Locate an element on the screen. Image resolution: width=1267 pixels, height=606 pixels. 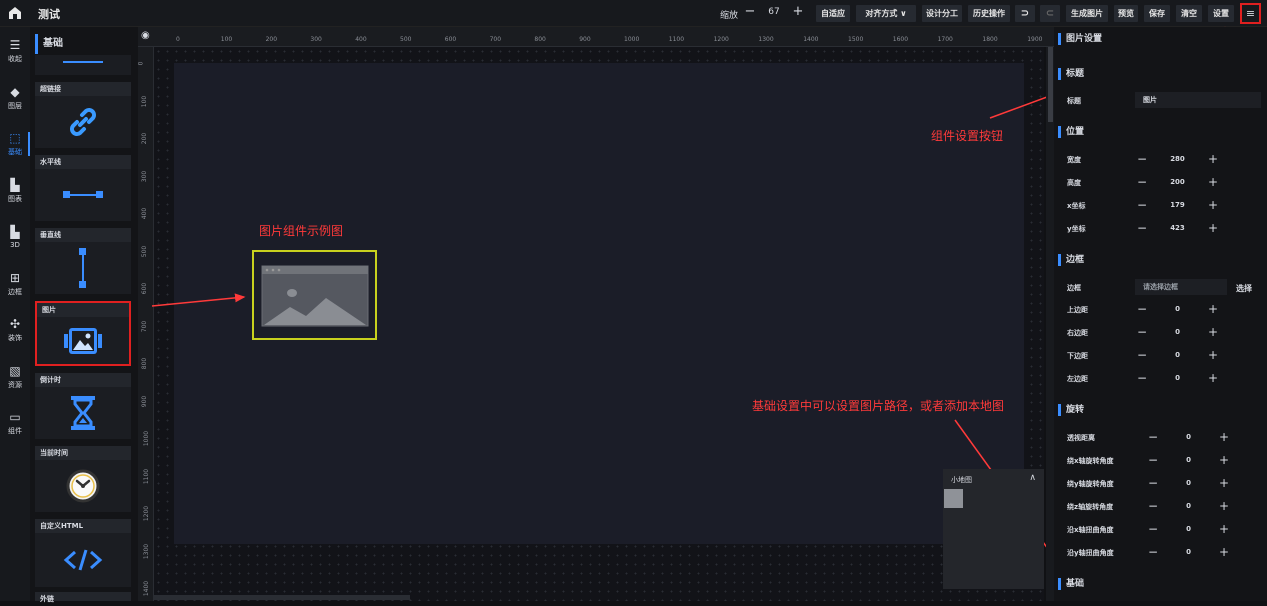
card-horizontal-line: 水平线 is located at coordinates (83, 188).